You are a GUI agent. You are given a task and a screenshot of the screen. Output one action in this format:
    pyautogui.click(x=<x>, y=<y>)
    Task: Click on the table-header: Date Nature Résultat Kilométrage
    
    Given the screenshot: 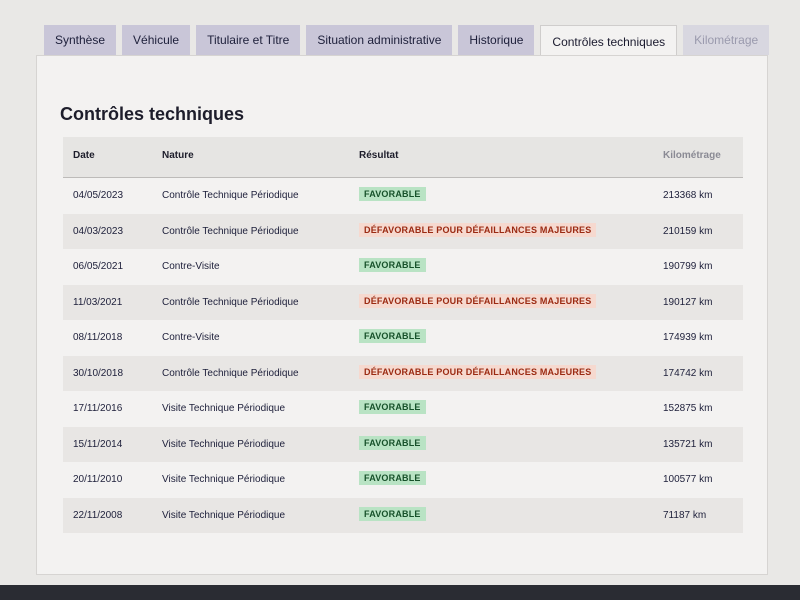 What is the action you would take?
    pyautogui.click(x=403, y=157)
    